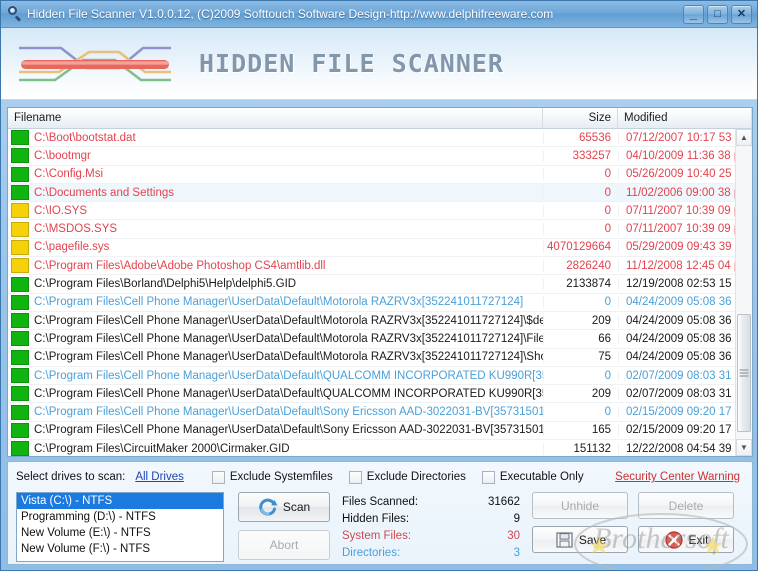 This screenshot has height=571, width=758. Describe the element at coordinates (580, 247) in the screenshot. I see `cell-size: 4070129664` at that location.